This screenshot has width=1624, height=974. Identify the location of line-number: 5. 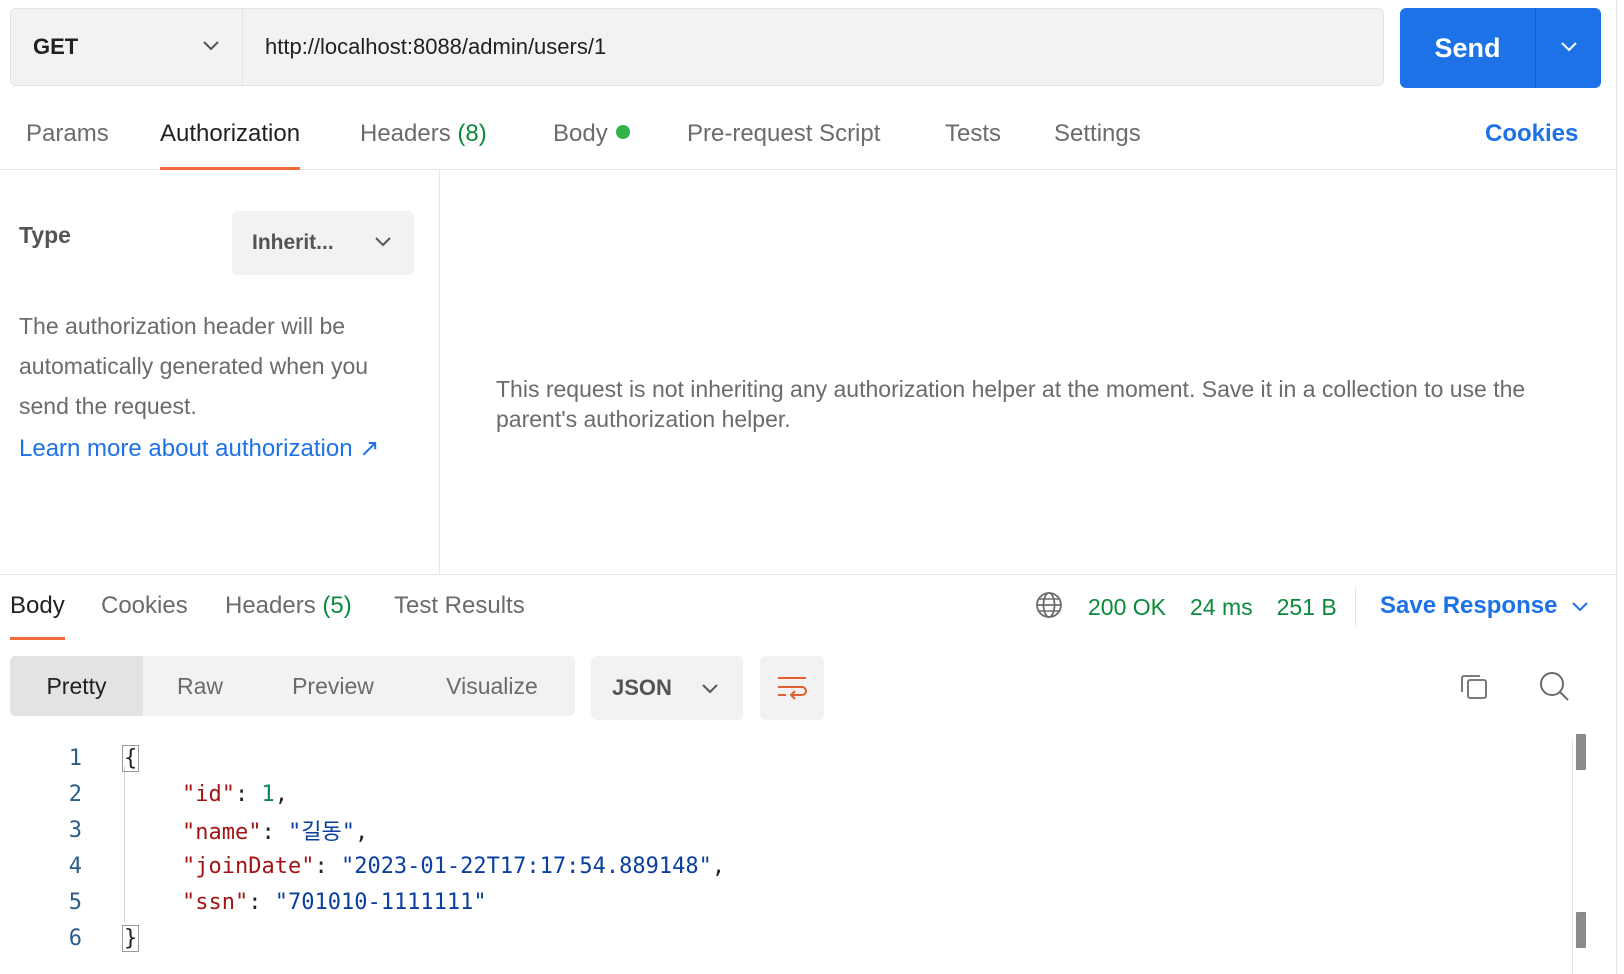
(75, 902).